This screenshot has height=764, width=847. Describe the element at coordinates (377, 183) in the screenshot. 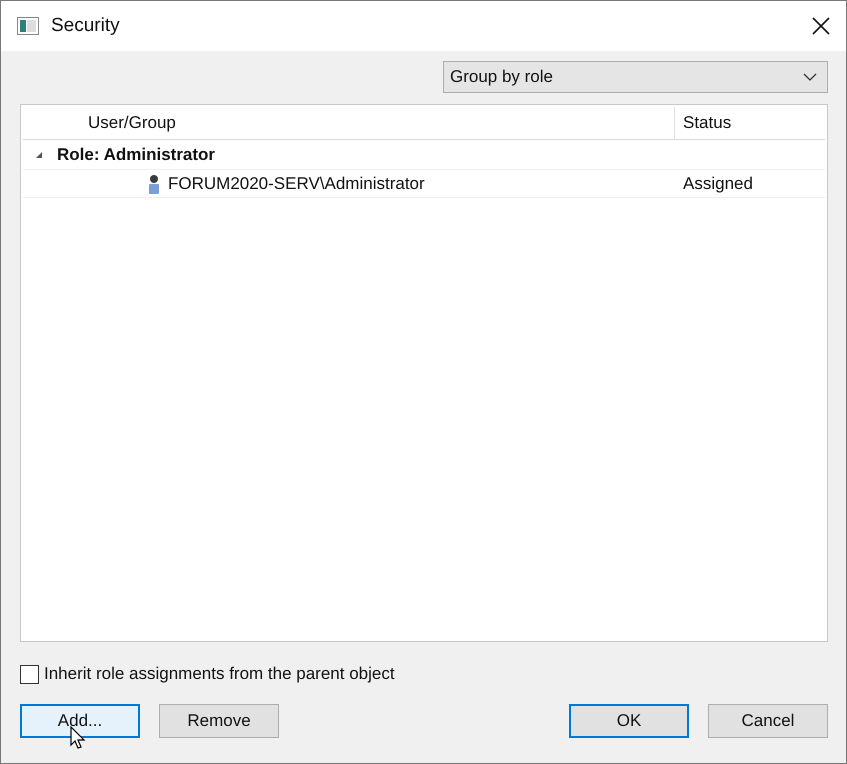

I see `user-cell: FORUM2020-SERV\Administrator` at that location.